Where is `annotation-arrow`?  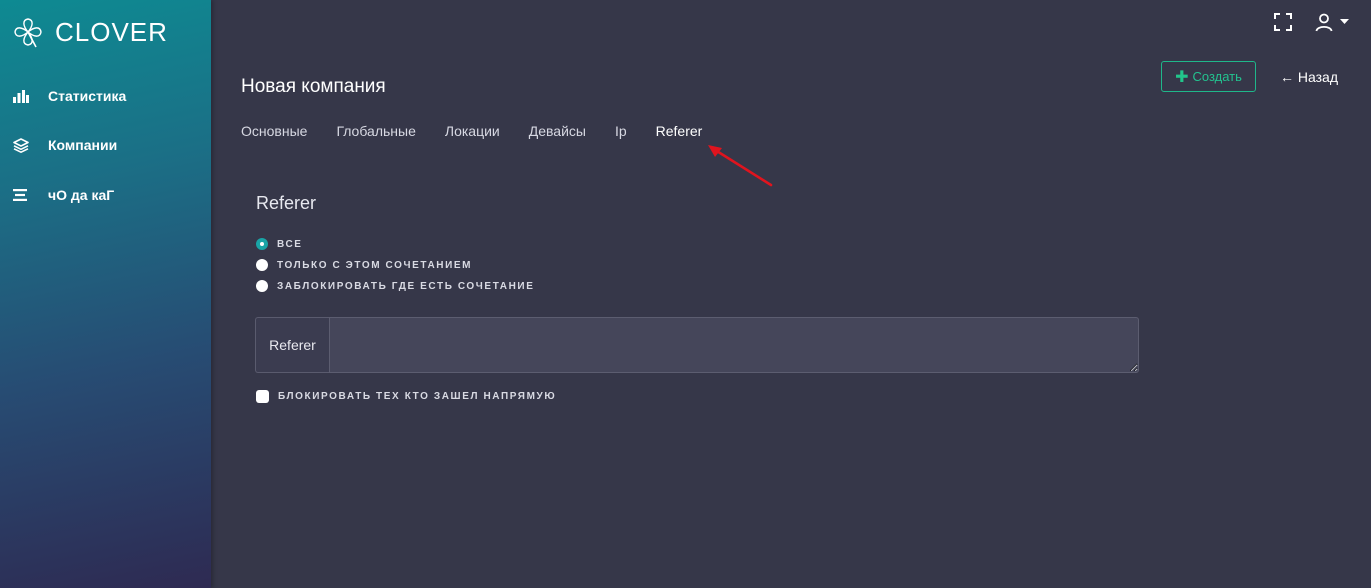
annotation-arrow is located at coordinates (740, 166).